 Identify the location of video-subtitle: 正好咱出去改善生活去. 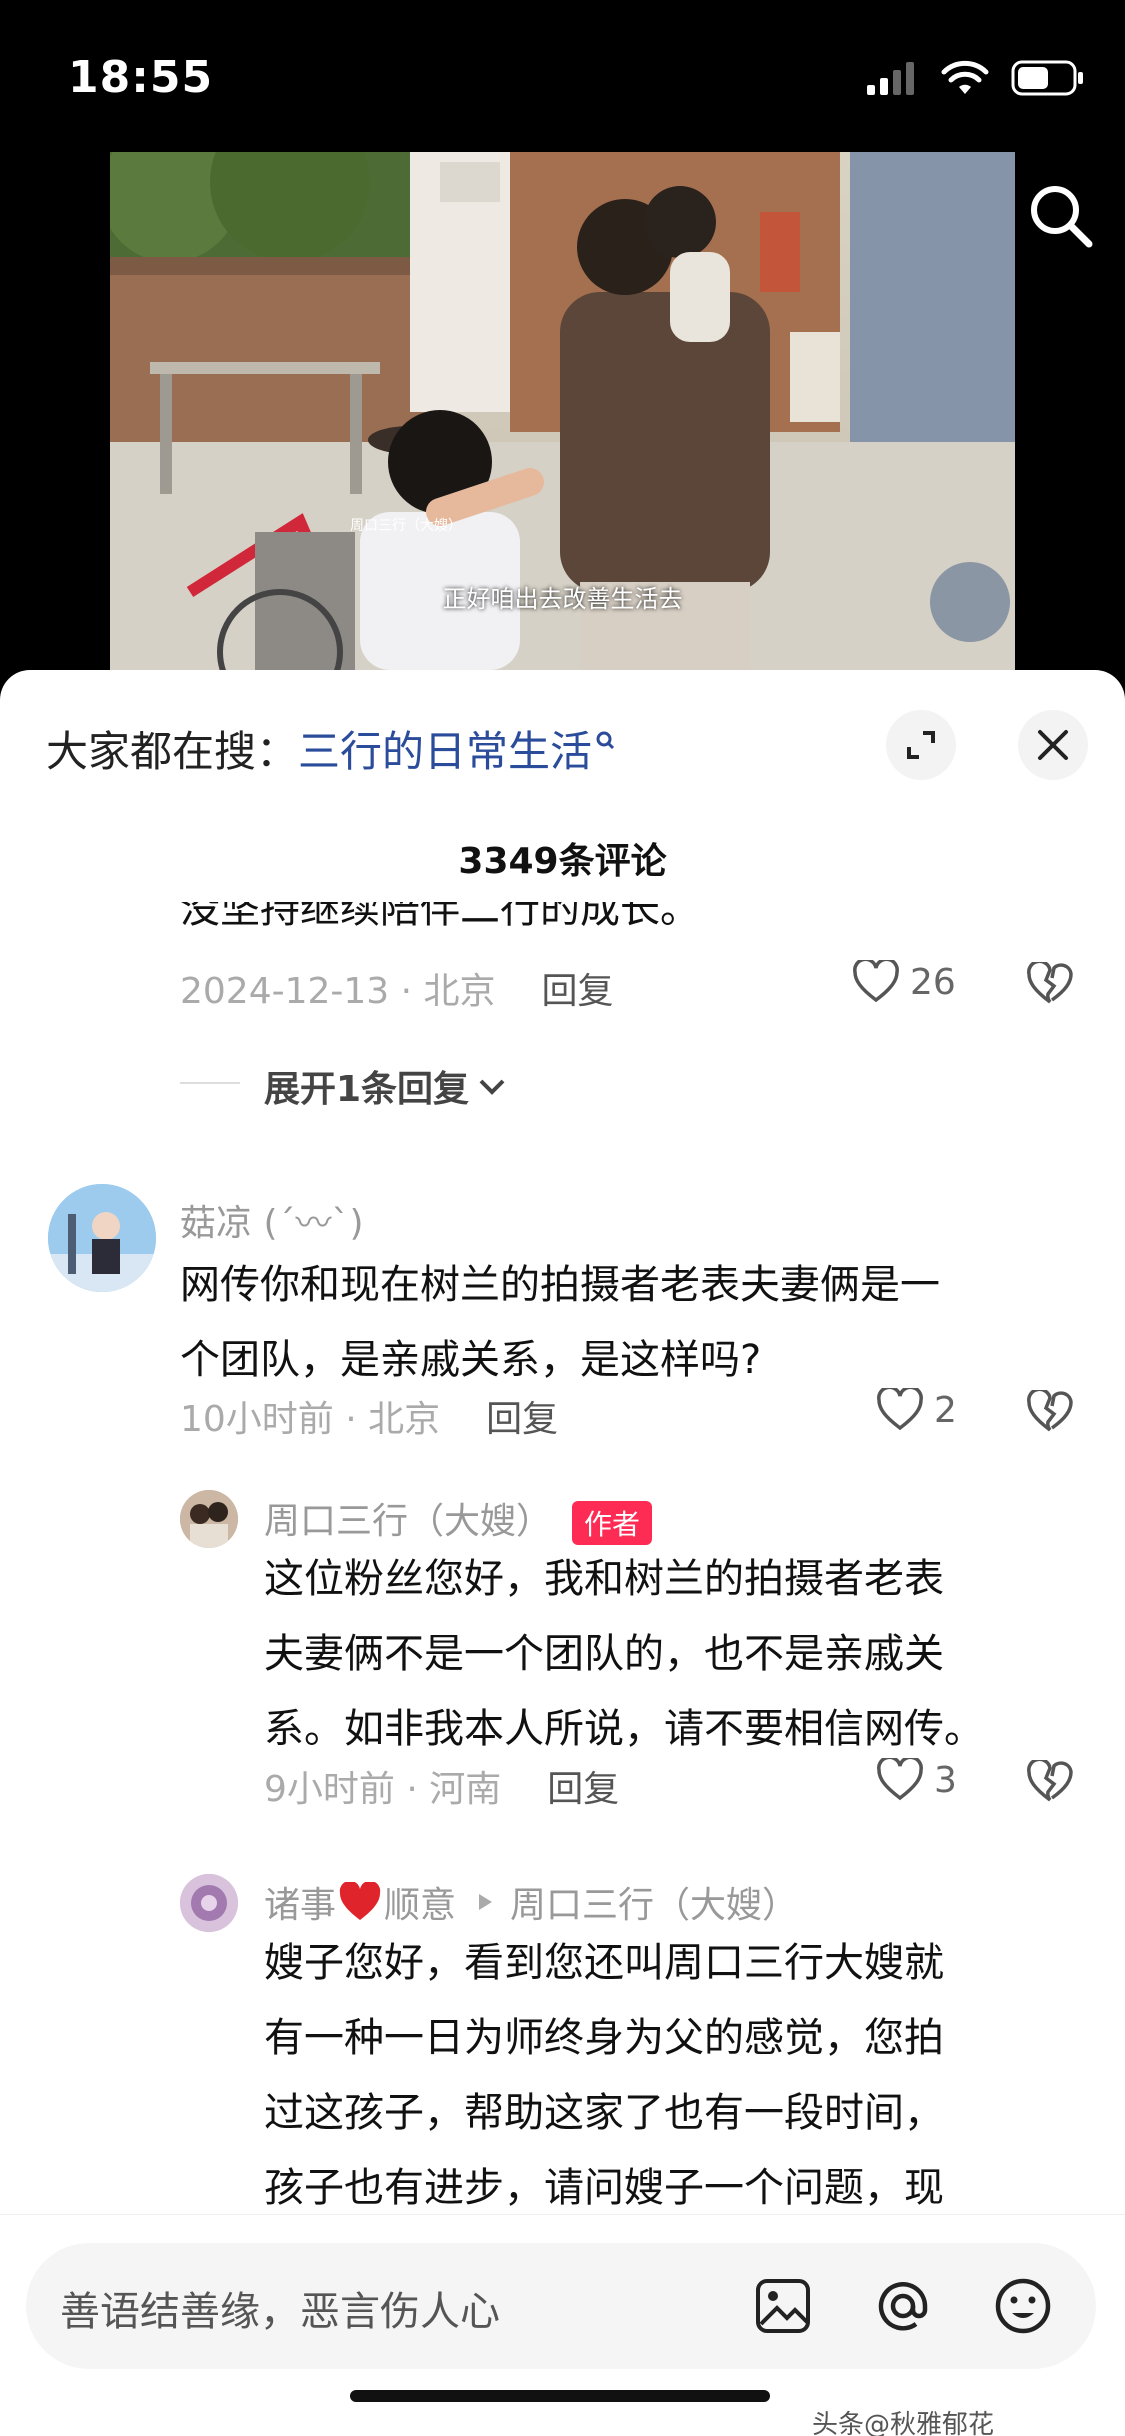
(562, 599).